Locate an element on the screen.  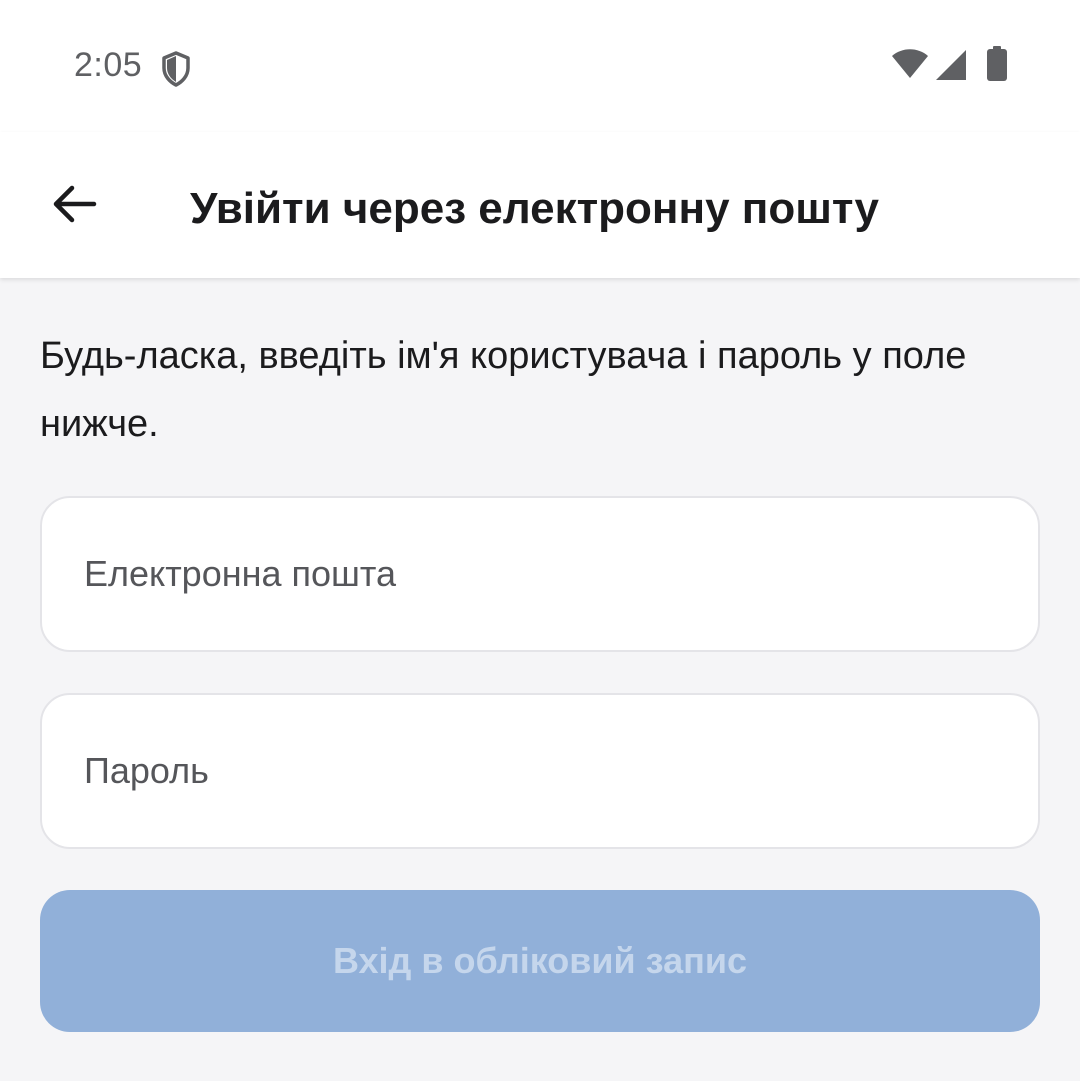
app-bar: Увійти через електронну пошту is located at coordinates (540, 205).